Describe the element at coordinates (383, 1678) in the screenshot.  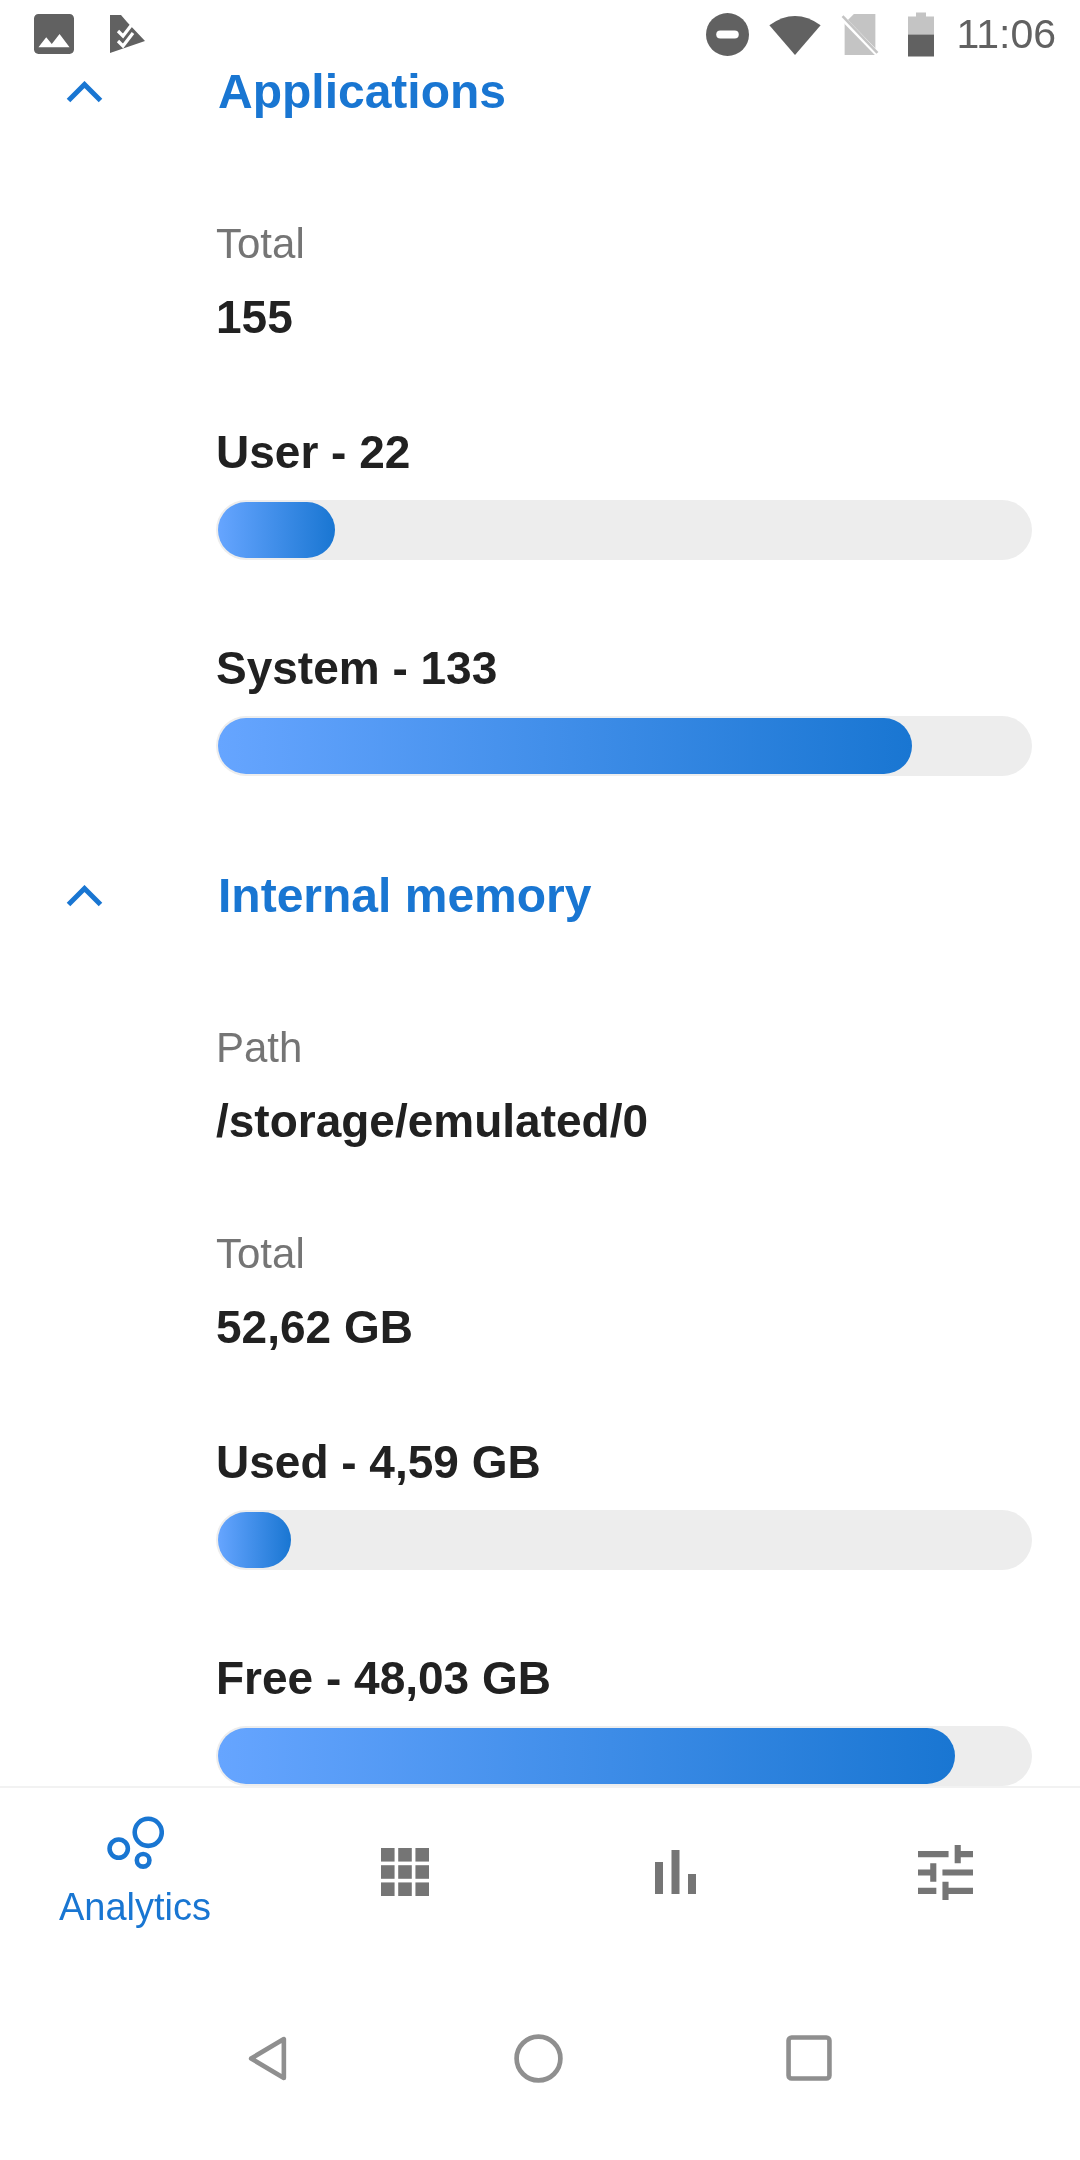
I see `bar-label: Free - 48,03 GB` at that location.